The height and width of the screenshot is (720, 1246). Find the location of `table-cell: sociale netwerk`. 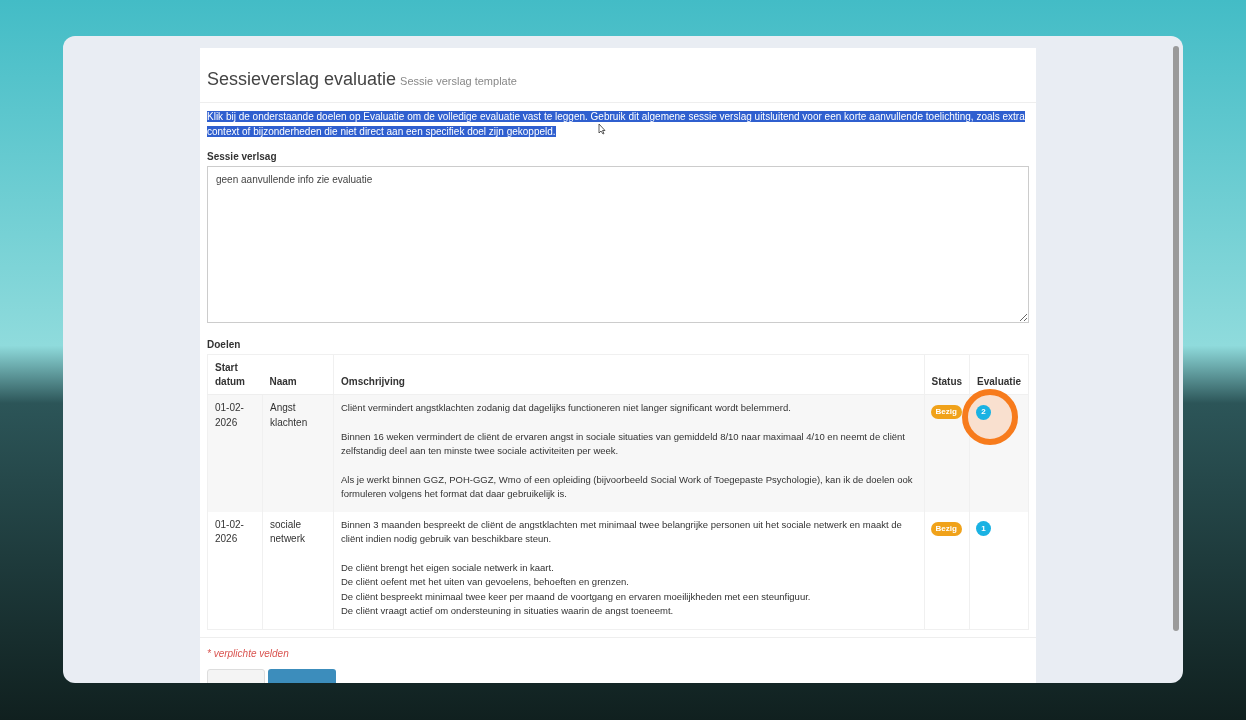

table-cell: sociale netwerk is located at coordinates (298, 570).